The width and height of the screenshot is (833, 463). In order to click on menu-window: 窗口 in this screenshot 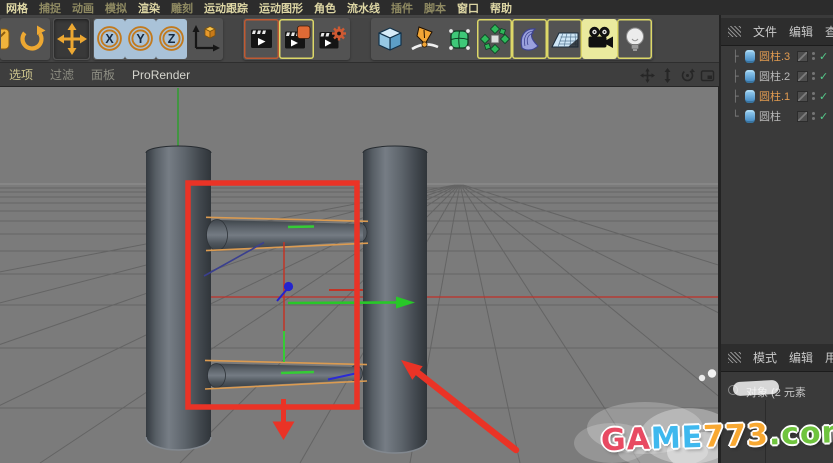, I will do `click(468, 8)`.